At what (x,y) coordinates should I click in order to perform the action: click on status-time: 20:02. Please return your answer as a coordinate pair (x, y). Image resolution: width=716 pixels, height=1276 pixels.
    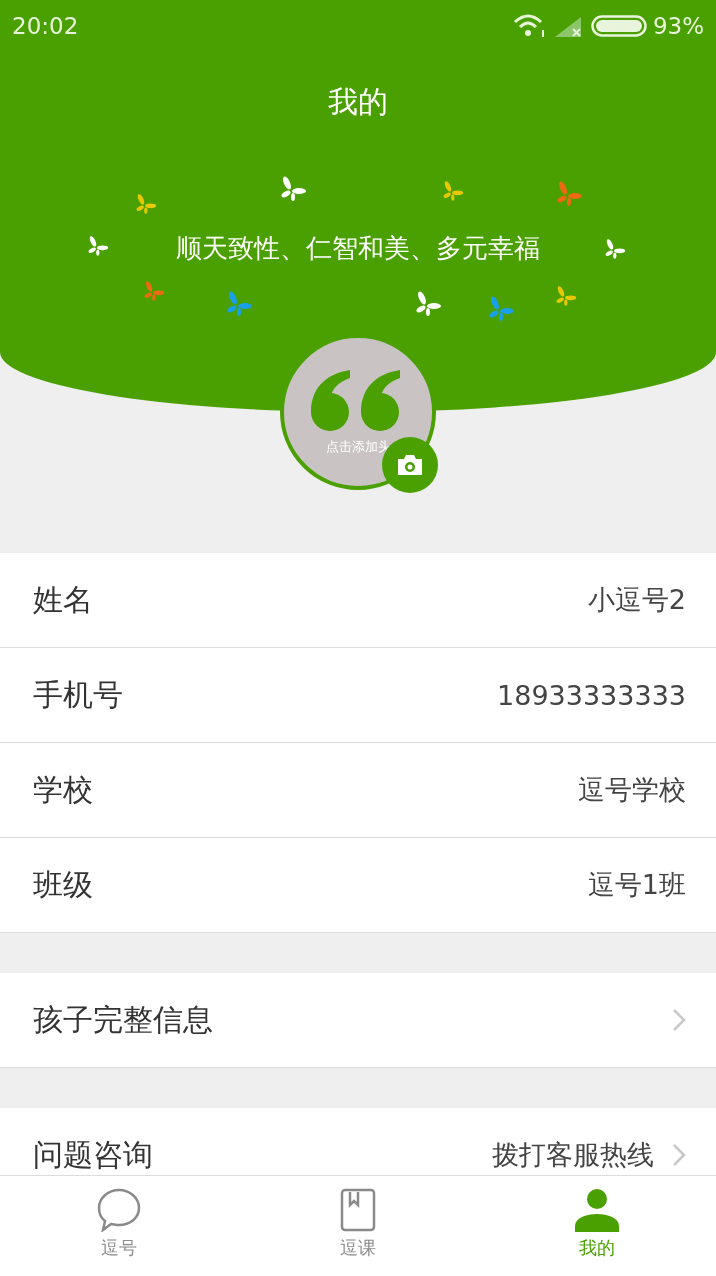
    Looking at the image, I should click on (45, 26).